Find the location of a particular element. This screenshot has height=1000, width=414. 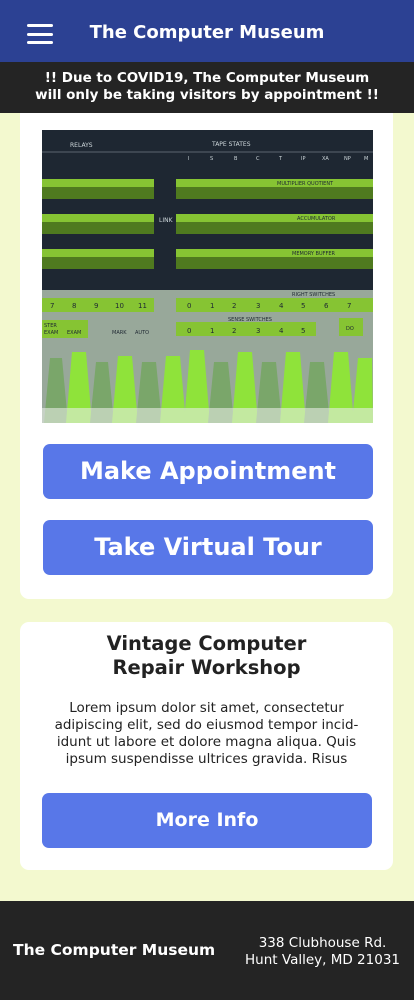

switch-number: 8 is located at coordinates (74, 306).